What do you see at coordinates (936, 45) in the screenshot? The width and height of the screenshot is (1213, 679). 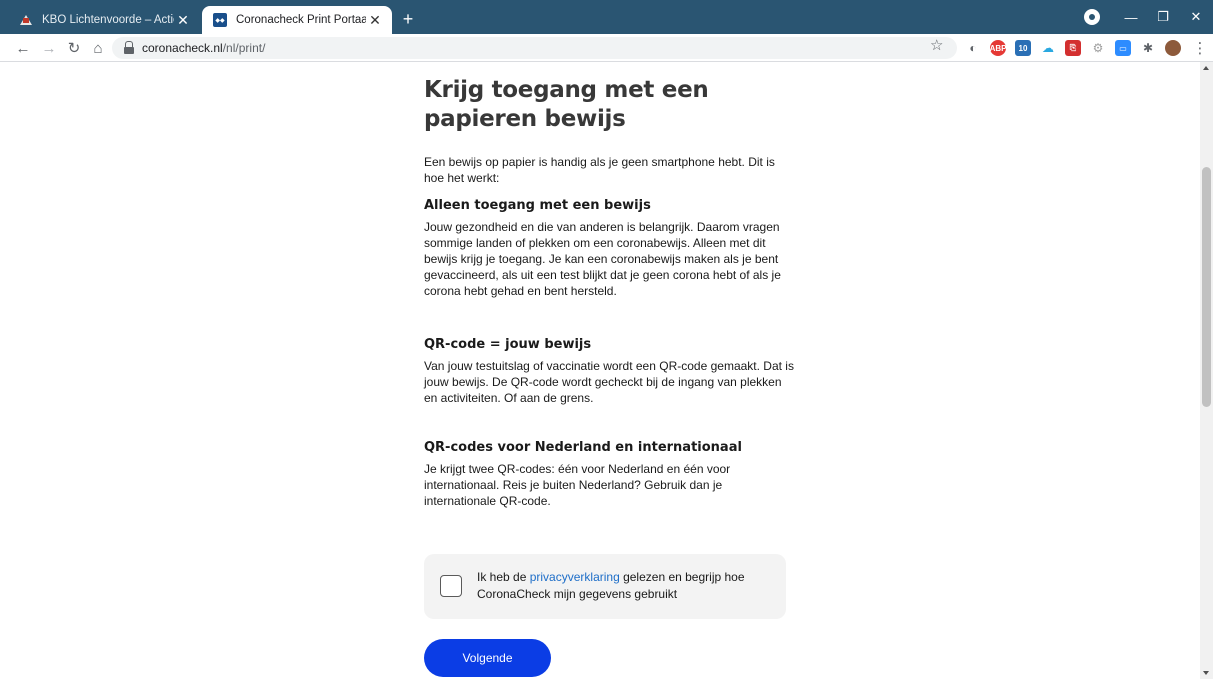 I see `bookmark-star-icon: ☆` at bounding box center [936, 45].